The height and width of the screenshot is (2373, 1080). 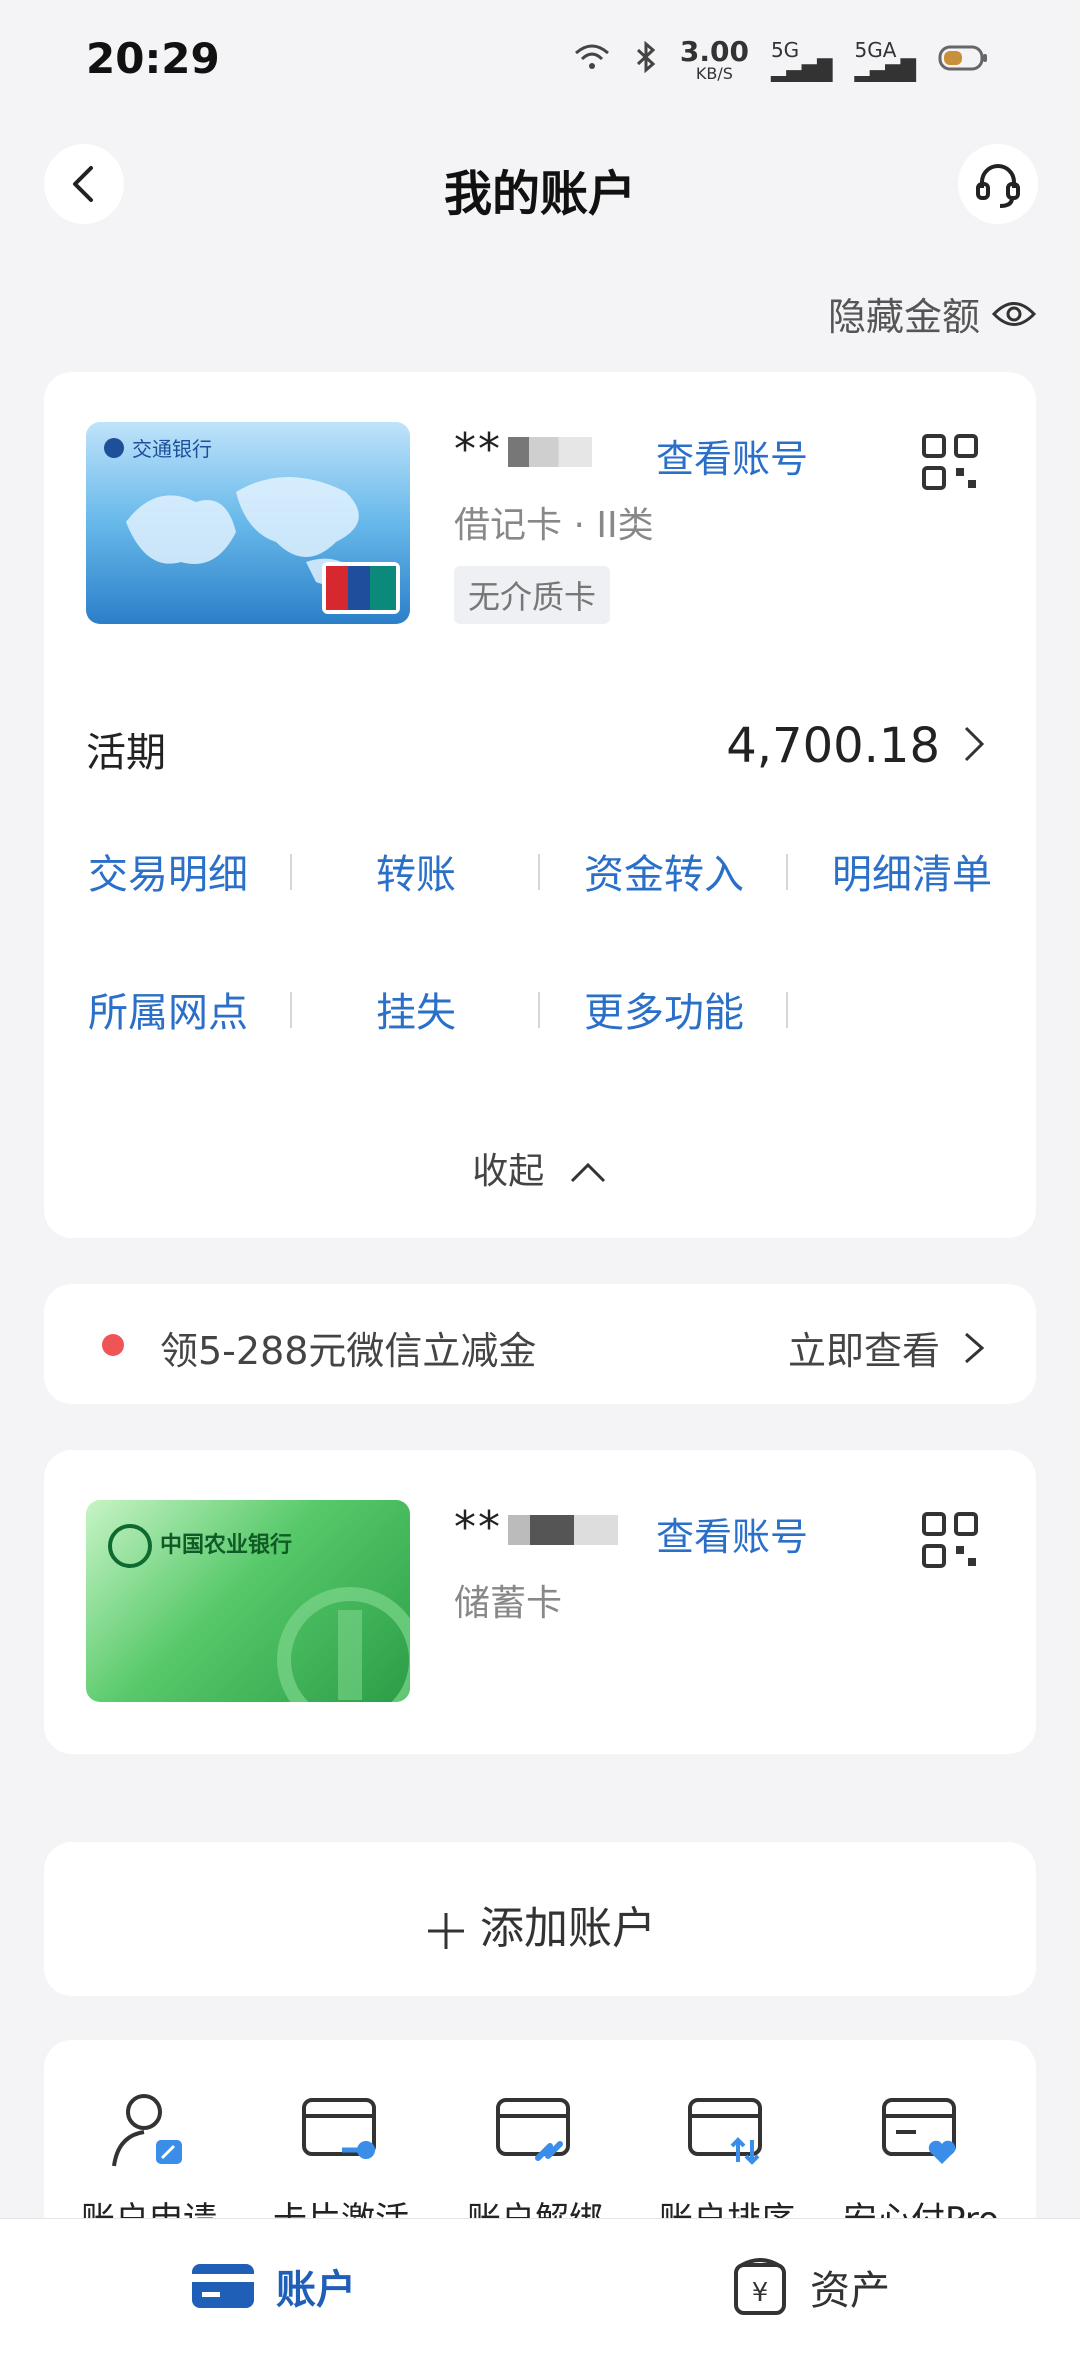 I want to click on promo-dot, so click(x=113, y=1345).